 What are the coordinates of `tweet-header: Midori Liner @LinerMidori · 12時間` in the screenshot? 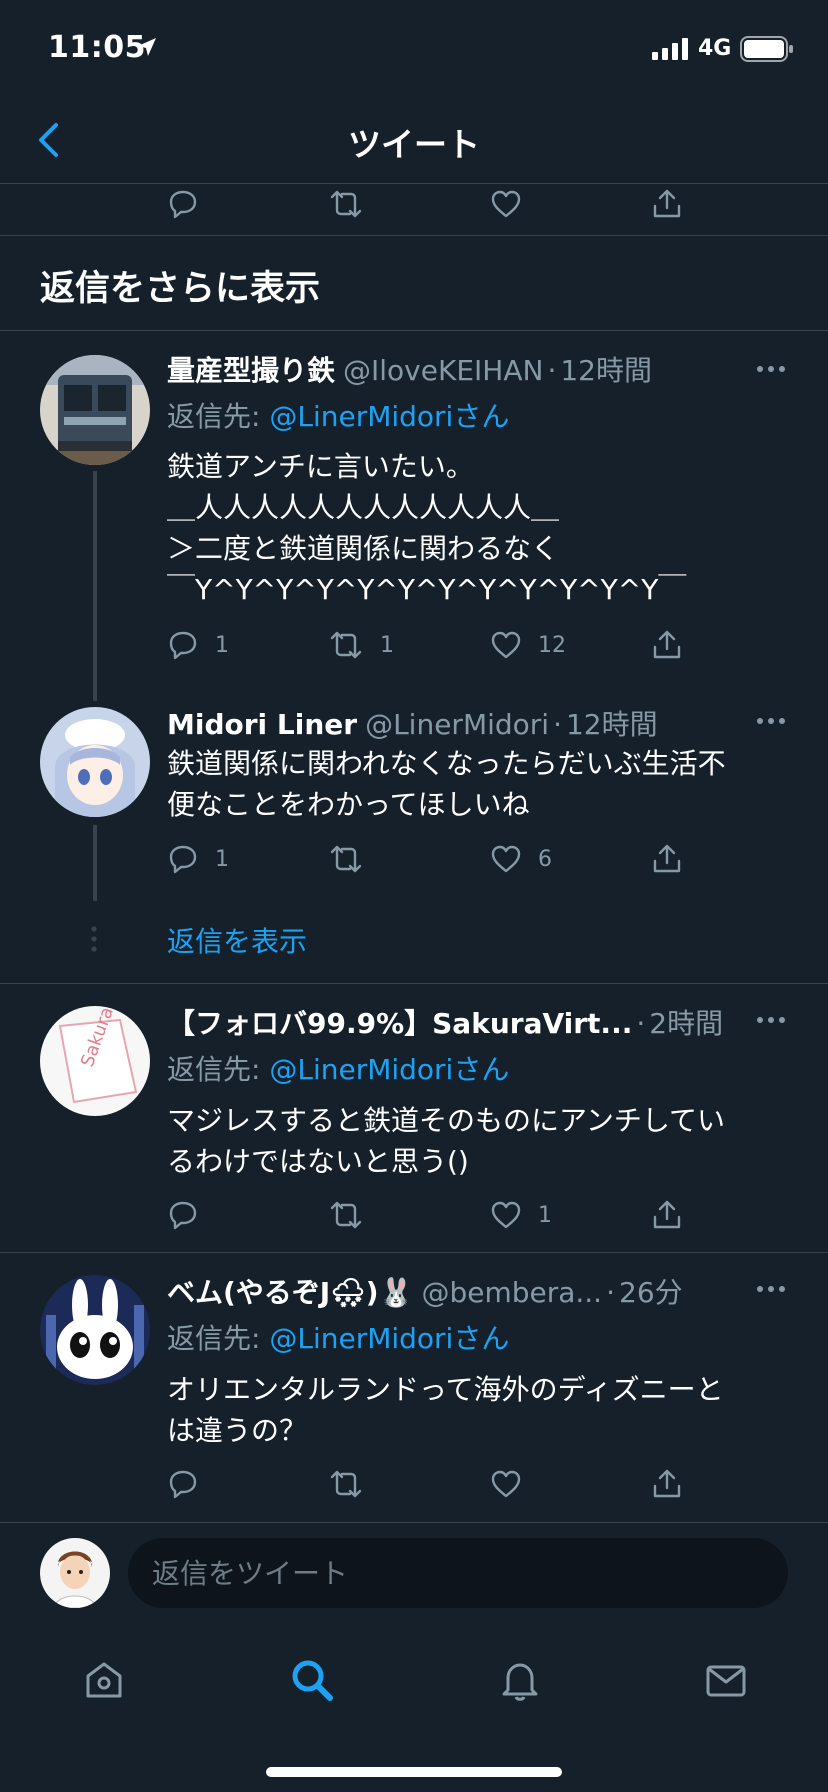 It's located at (452, 723).